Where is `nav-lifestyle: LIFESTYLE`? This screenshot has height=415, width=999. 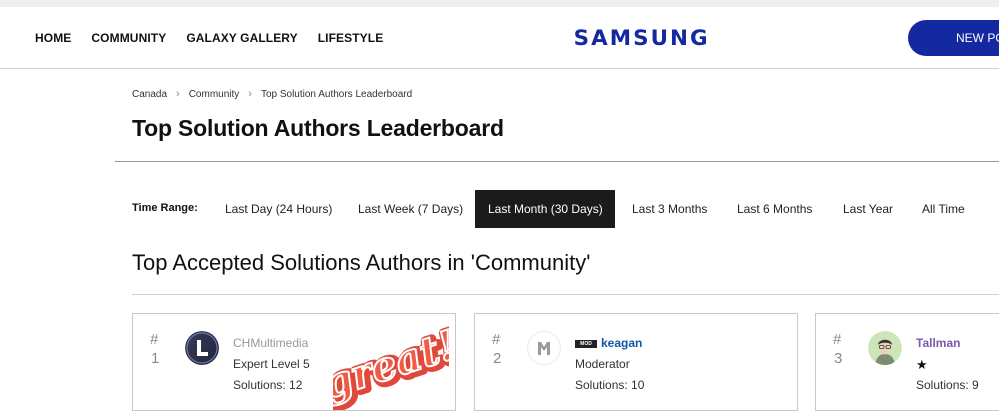 nav-lifestyle: LIFESTYLE is located at coordinates (351, 38).